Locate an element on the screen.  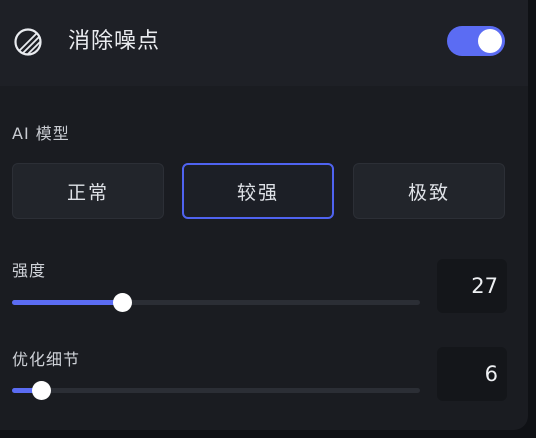
detail-slider is located at coordinates (216, 390).